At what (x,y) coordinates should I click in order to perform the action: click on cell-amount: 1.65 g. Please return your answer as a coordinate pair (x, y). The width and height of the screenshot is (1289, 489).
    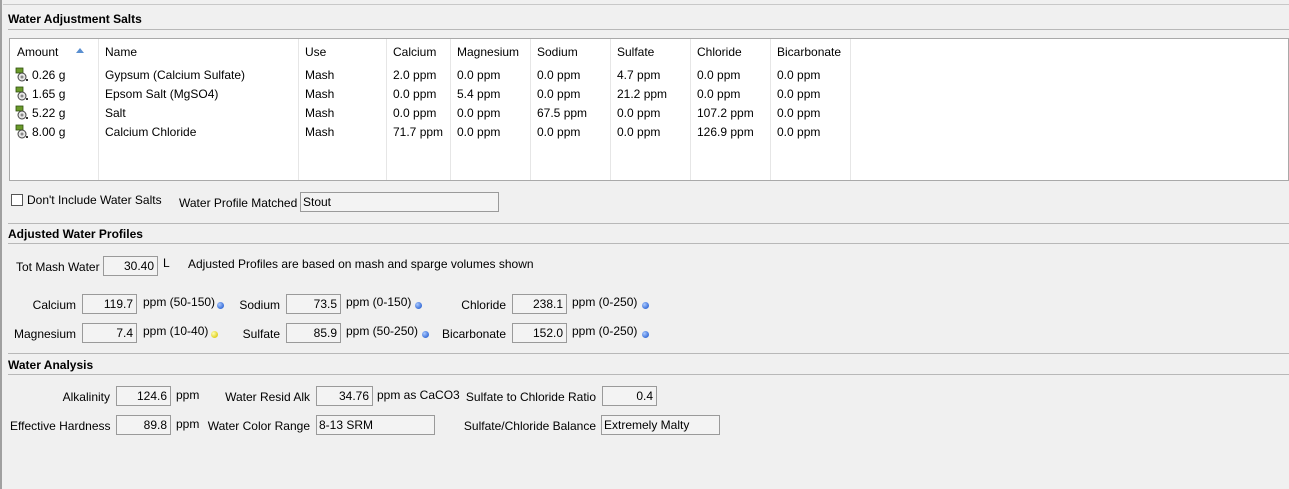
    Looking at the image, I should click on (49, 94).